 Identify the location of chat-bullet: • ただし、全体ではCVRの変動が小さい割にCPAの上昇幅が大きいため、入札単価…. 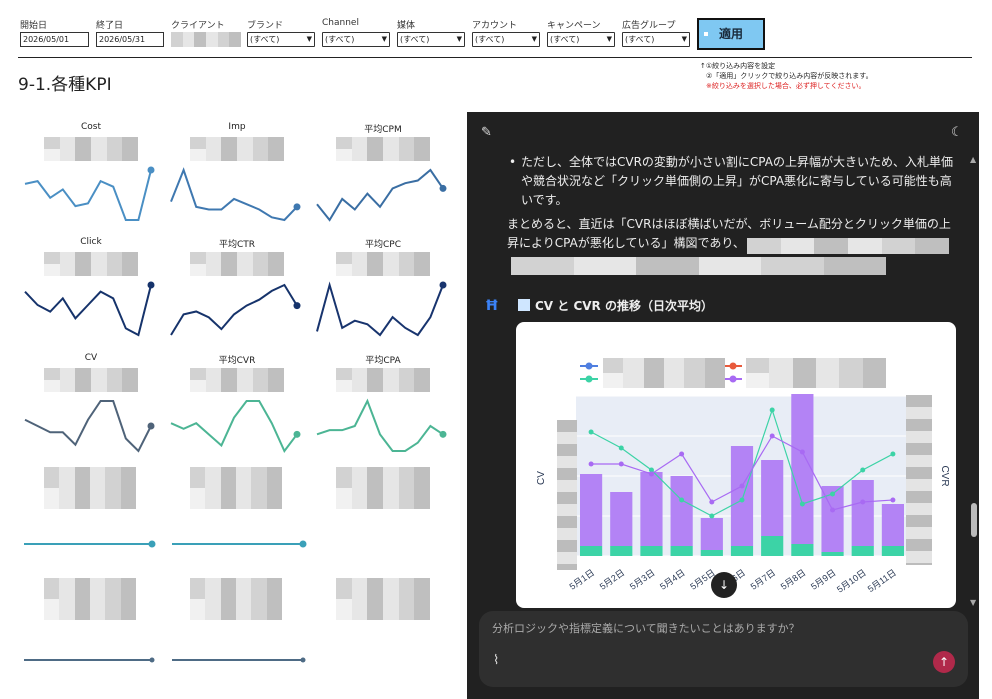
(734, 181).